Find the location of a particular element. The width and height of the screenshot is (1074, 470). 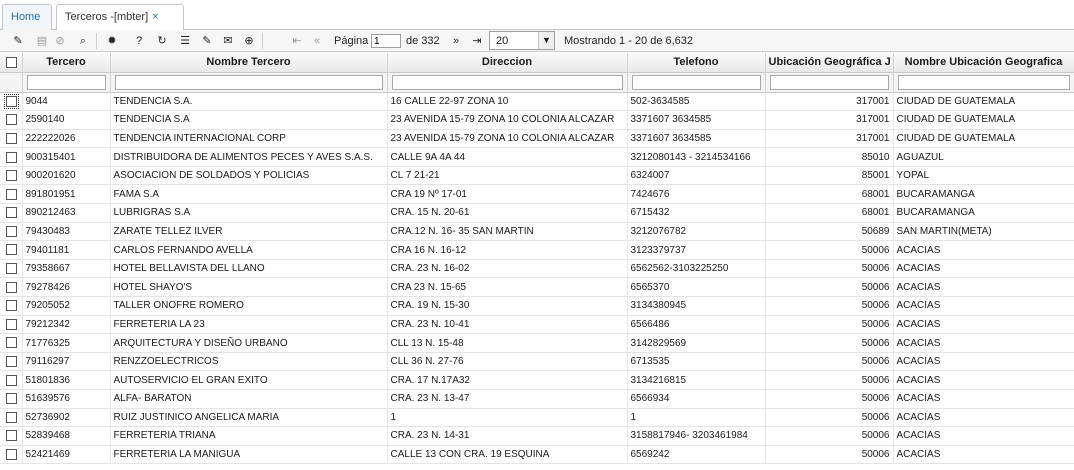

cell-nombre-tercero: FERRETERIA LA 23 is located at coordinates (249, 325).